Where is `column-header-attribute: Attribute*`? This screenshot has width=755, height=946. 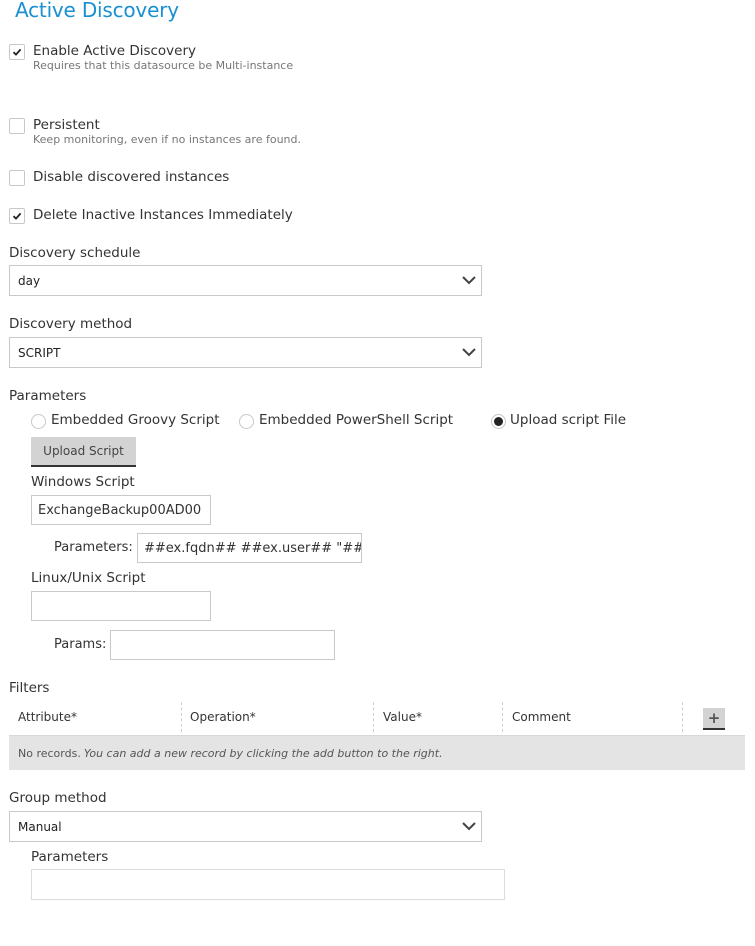
column-header-attribute: Attribute* is located at coordinates (47, 717).